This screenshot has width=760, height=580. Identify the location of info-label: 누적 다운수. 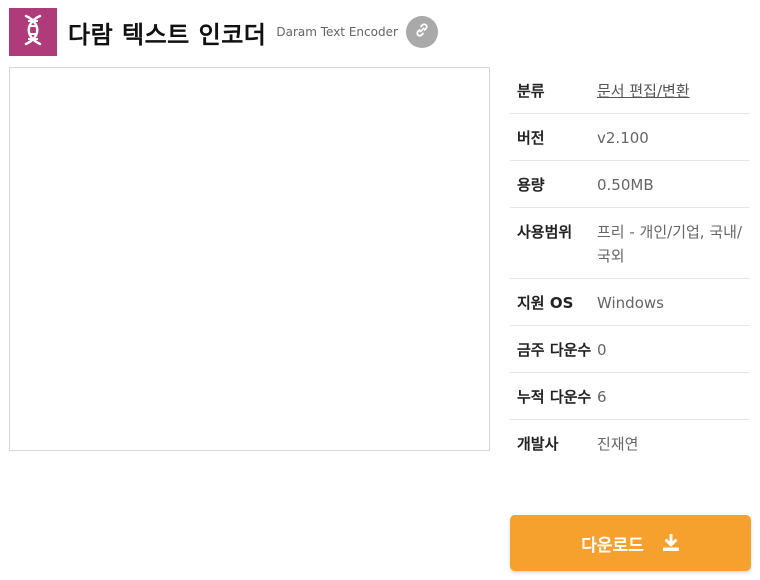
(554, 397).